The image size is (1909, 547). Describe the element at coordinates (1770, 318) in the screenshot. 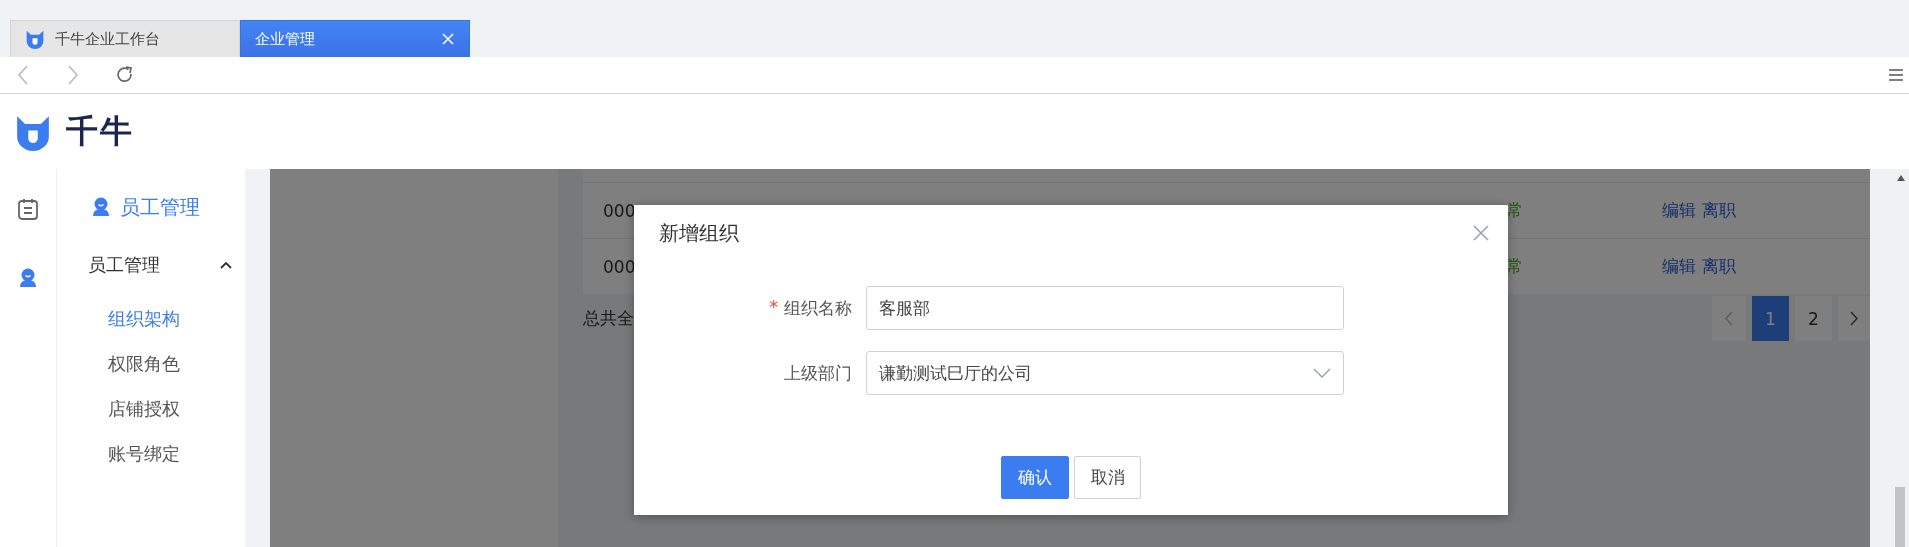

I see `page-button: 1` at that location.